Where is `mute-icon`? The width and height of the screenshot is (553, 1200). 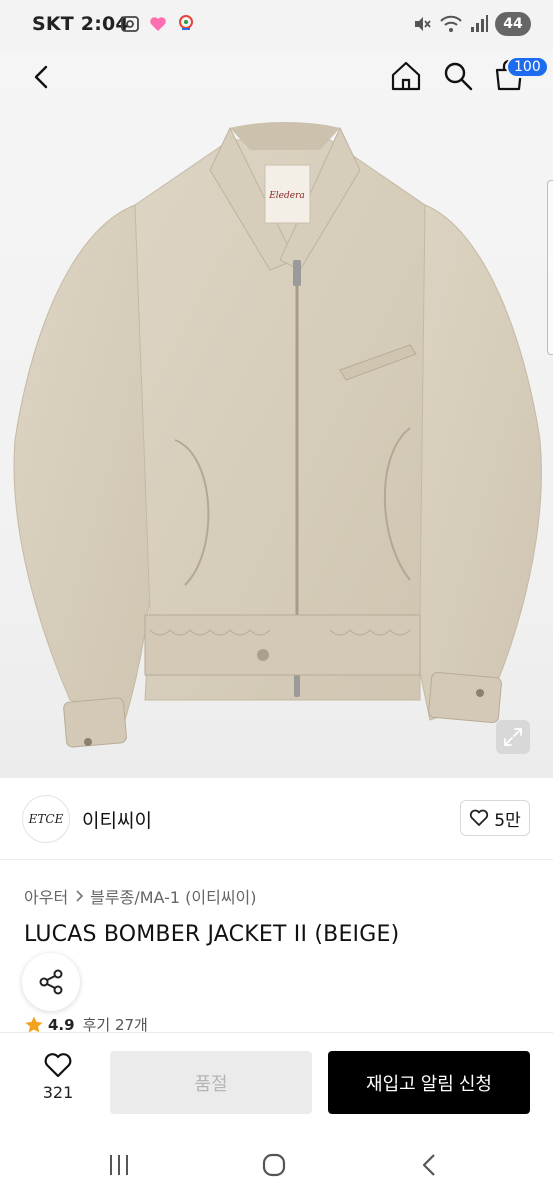
mute-icon is located at coordinates (423, 24).